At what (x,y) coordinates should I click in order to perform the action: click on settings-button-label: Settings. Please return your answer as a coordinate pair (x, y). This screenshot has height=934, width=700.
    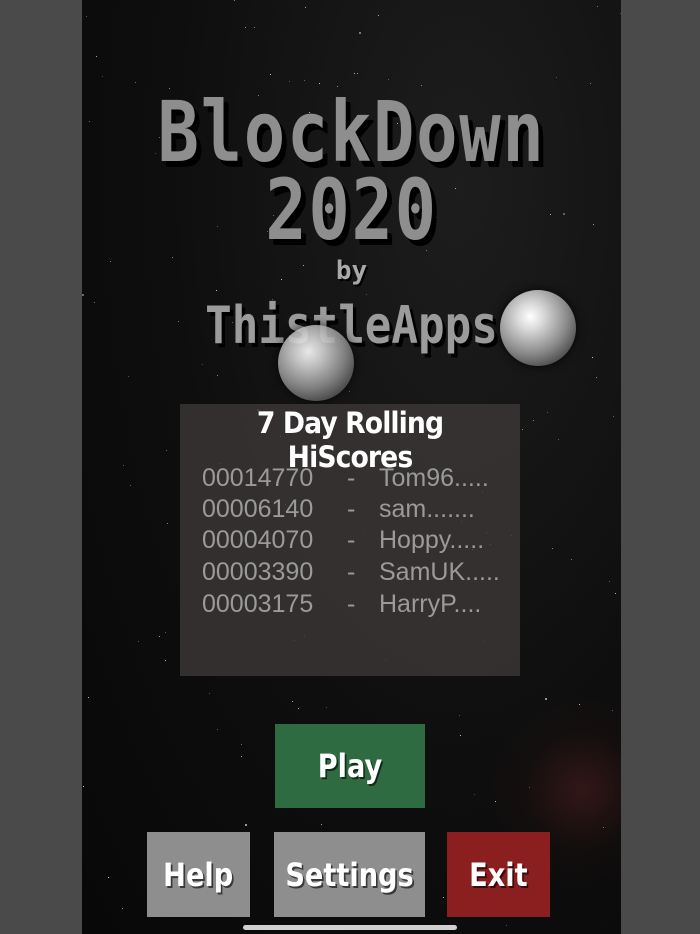
    Looking at the image, I should click on (349, 874).